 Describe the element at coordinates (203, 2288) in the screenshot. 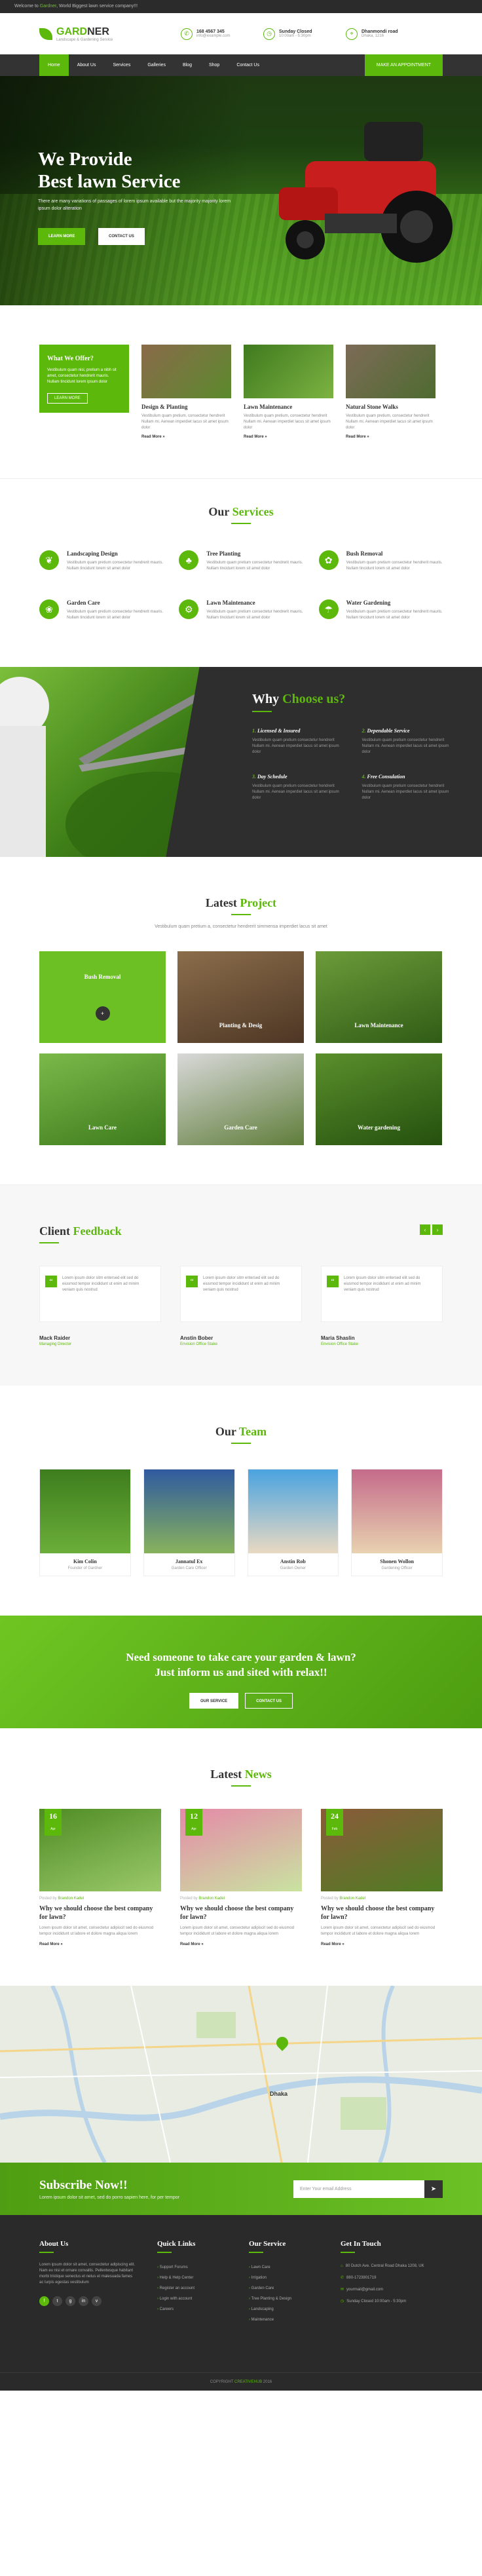

I see `footer-link: Register an account` at that location.